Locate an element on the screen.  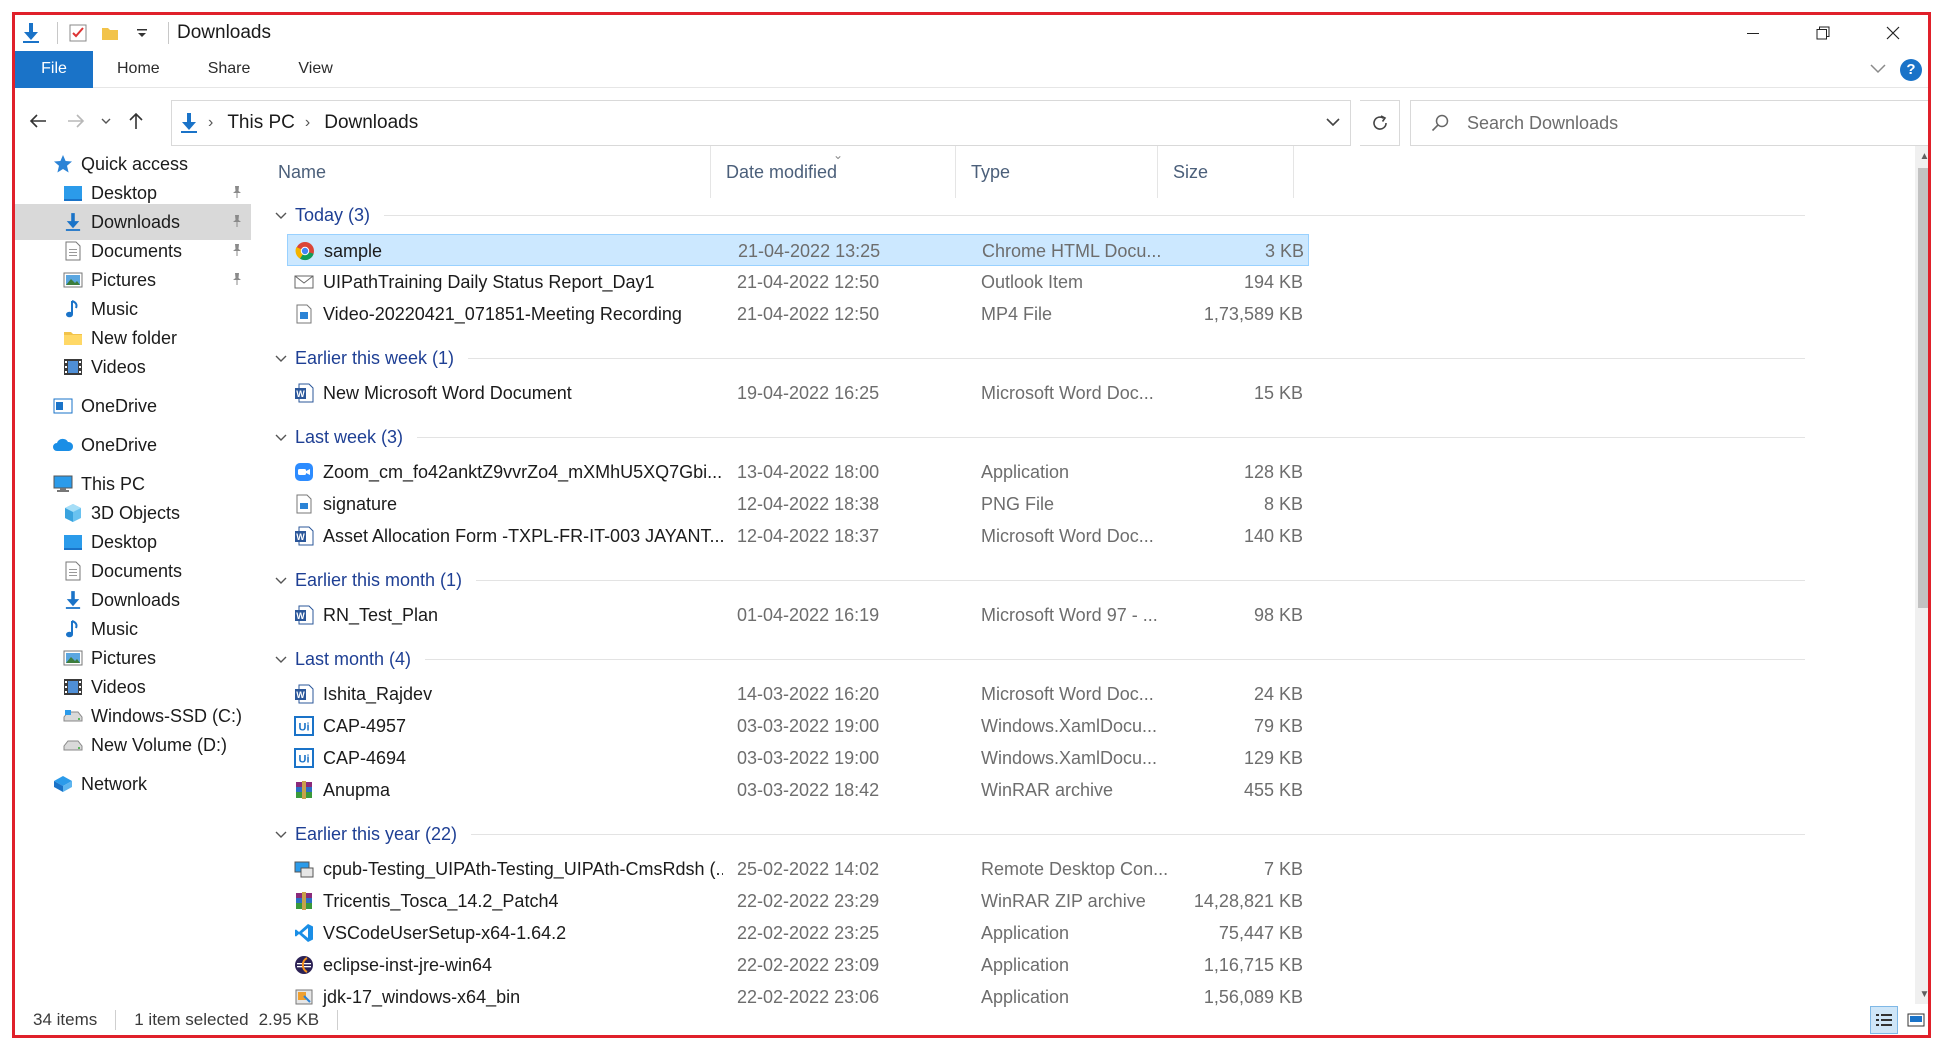
group-header: Last week (3) is located at coordinates (1040, 437).